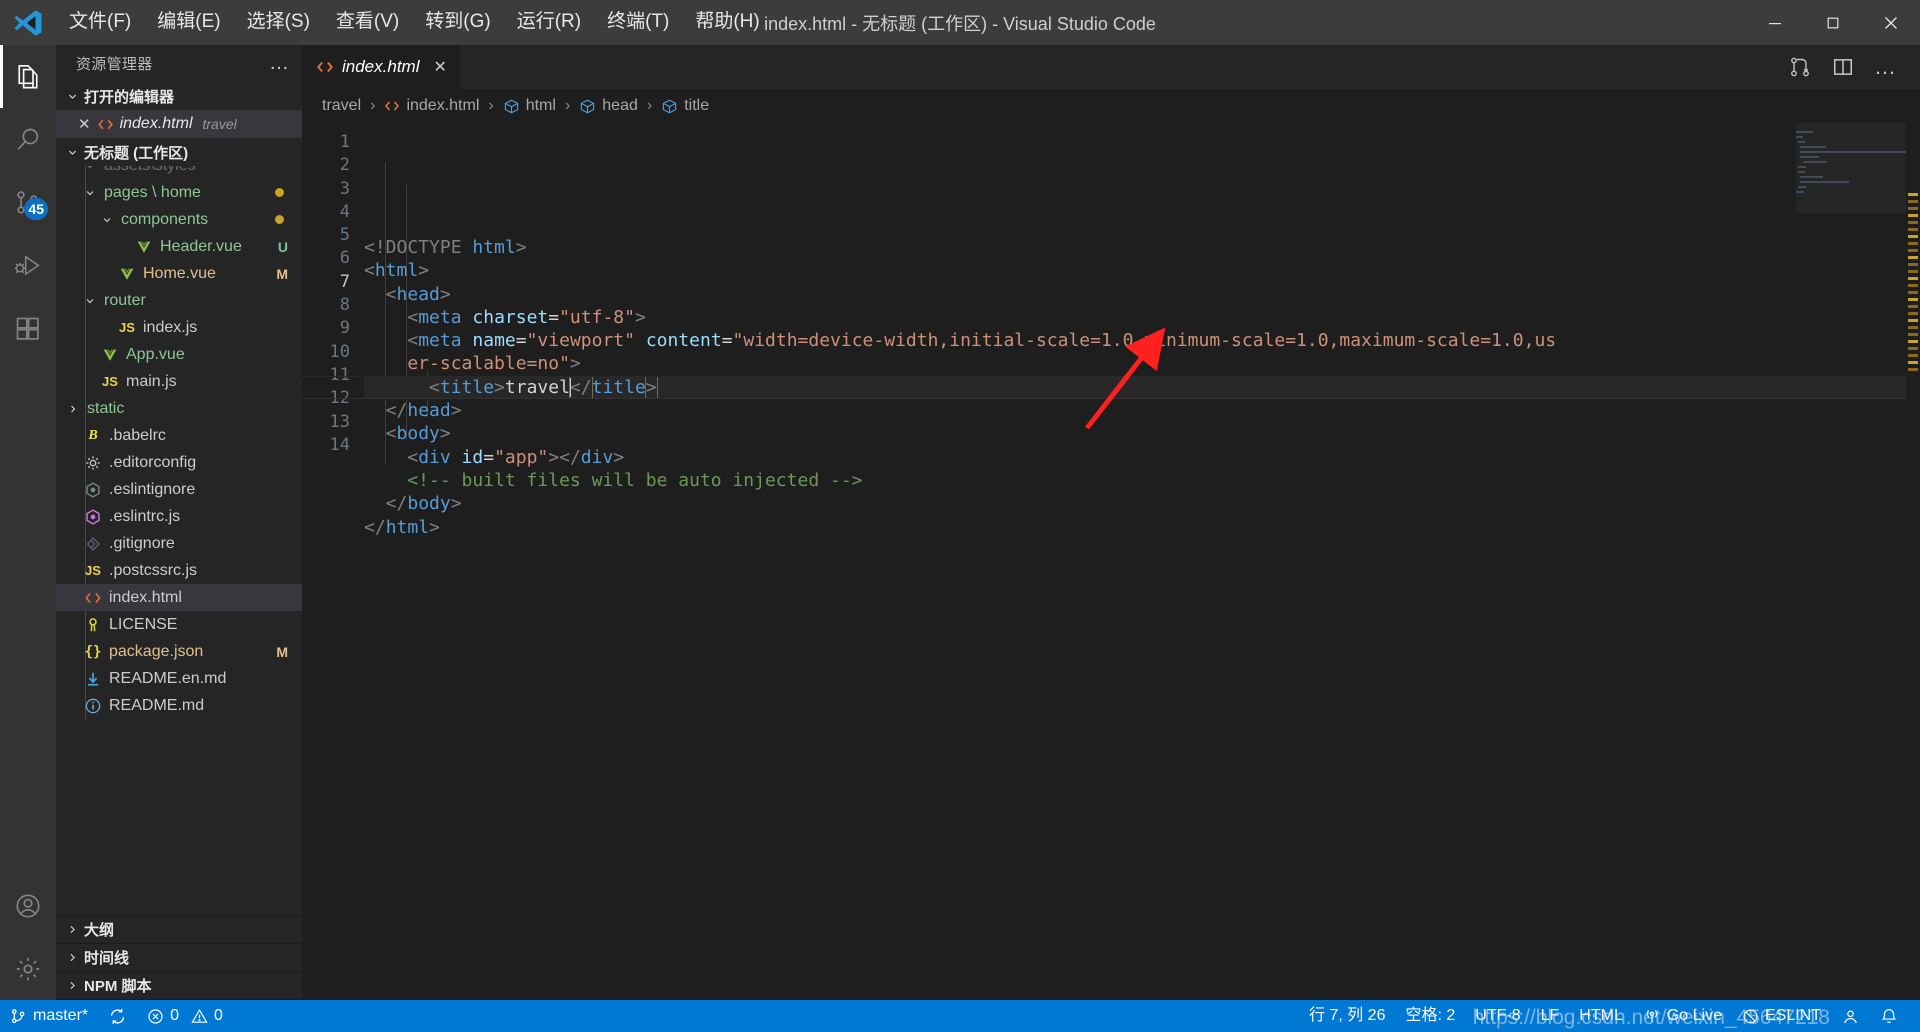 This screenshot has height=1032, width=1920. Describe the element at coordinates (1142, 270) in the screenshot. I see `code-line: <html>` at that location.